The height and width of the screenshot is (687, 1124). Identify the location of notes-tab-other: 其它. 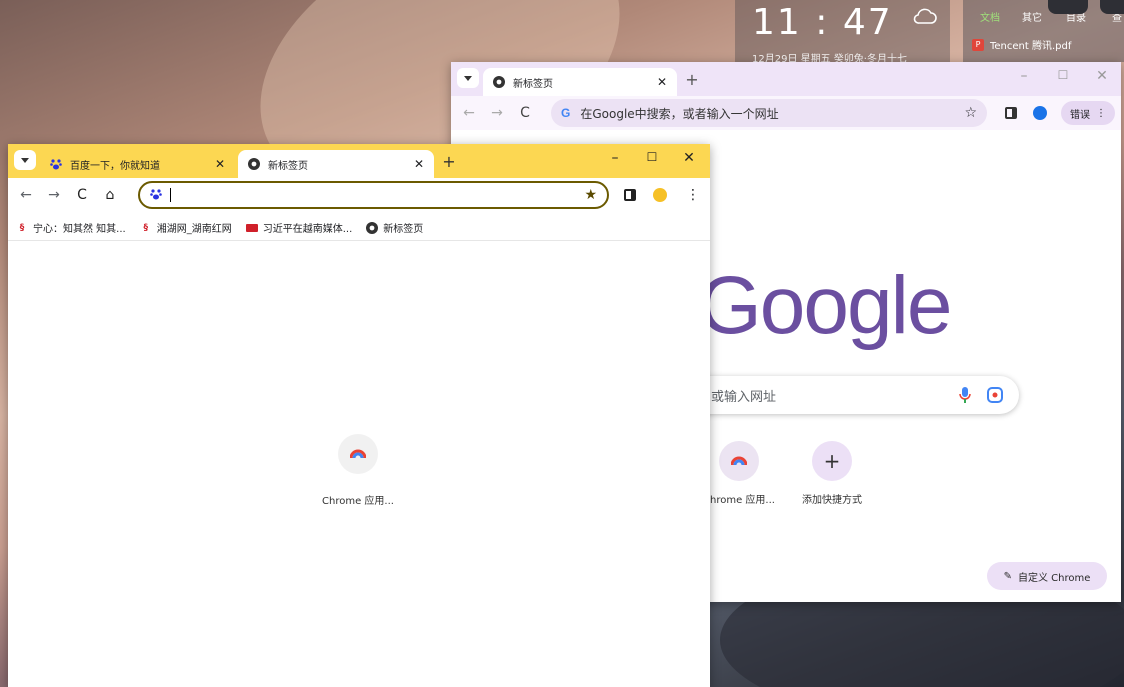
(1032, 16).